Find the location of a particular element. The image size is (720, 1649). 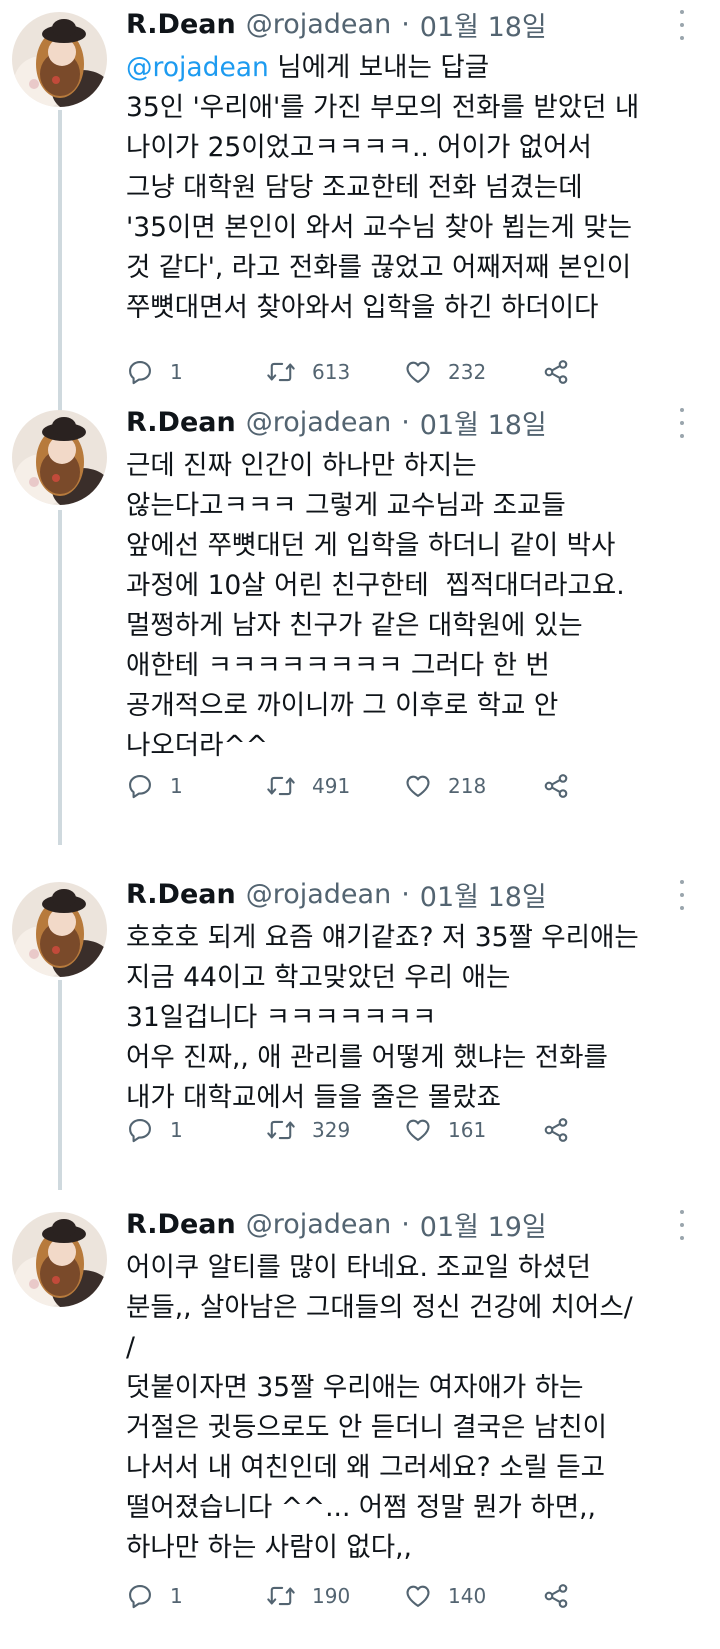

tweet-line: 앞에선 쭈뼛대던 게 입학을 하더니 같이 박사 is located at coordinates (371, 545).